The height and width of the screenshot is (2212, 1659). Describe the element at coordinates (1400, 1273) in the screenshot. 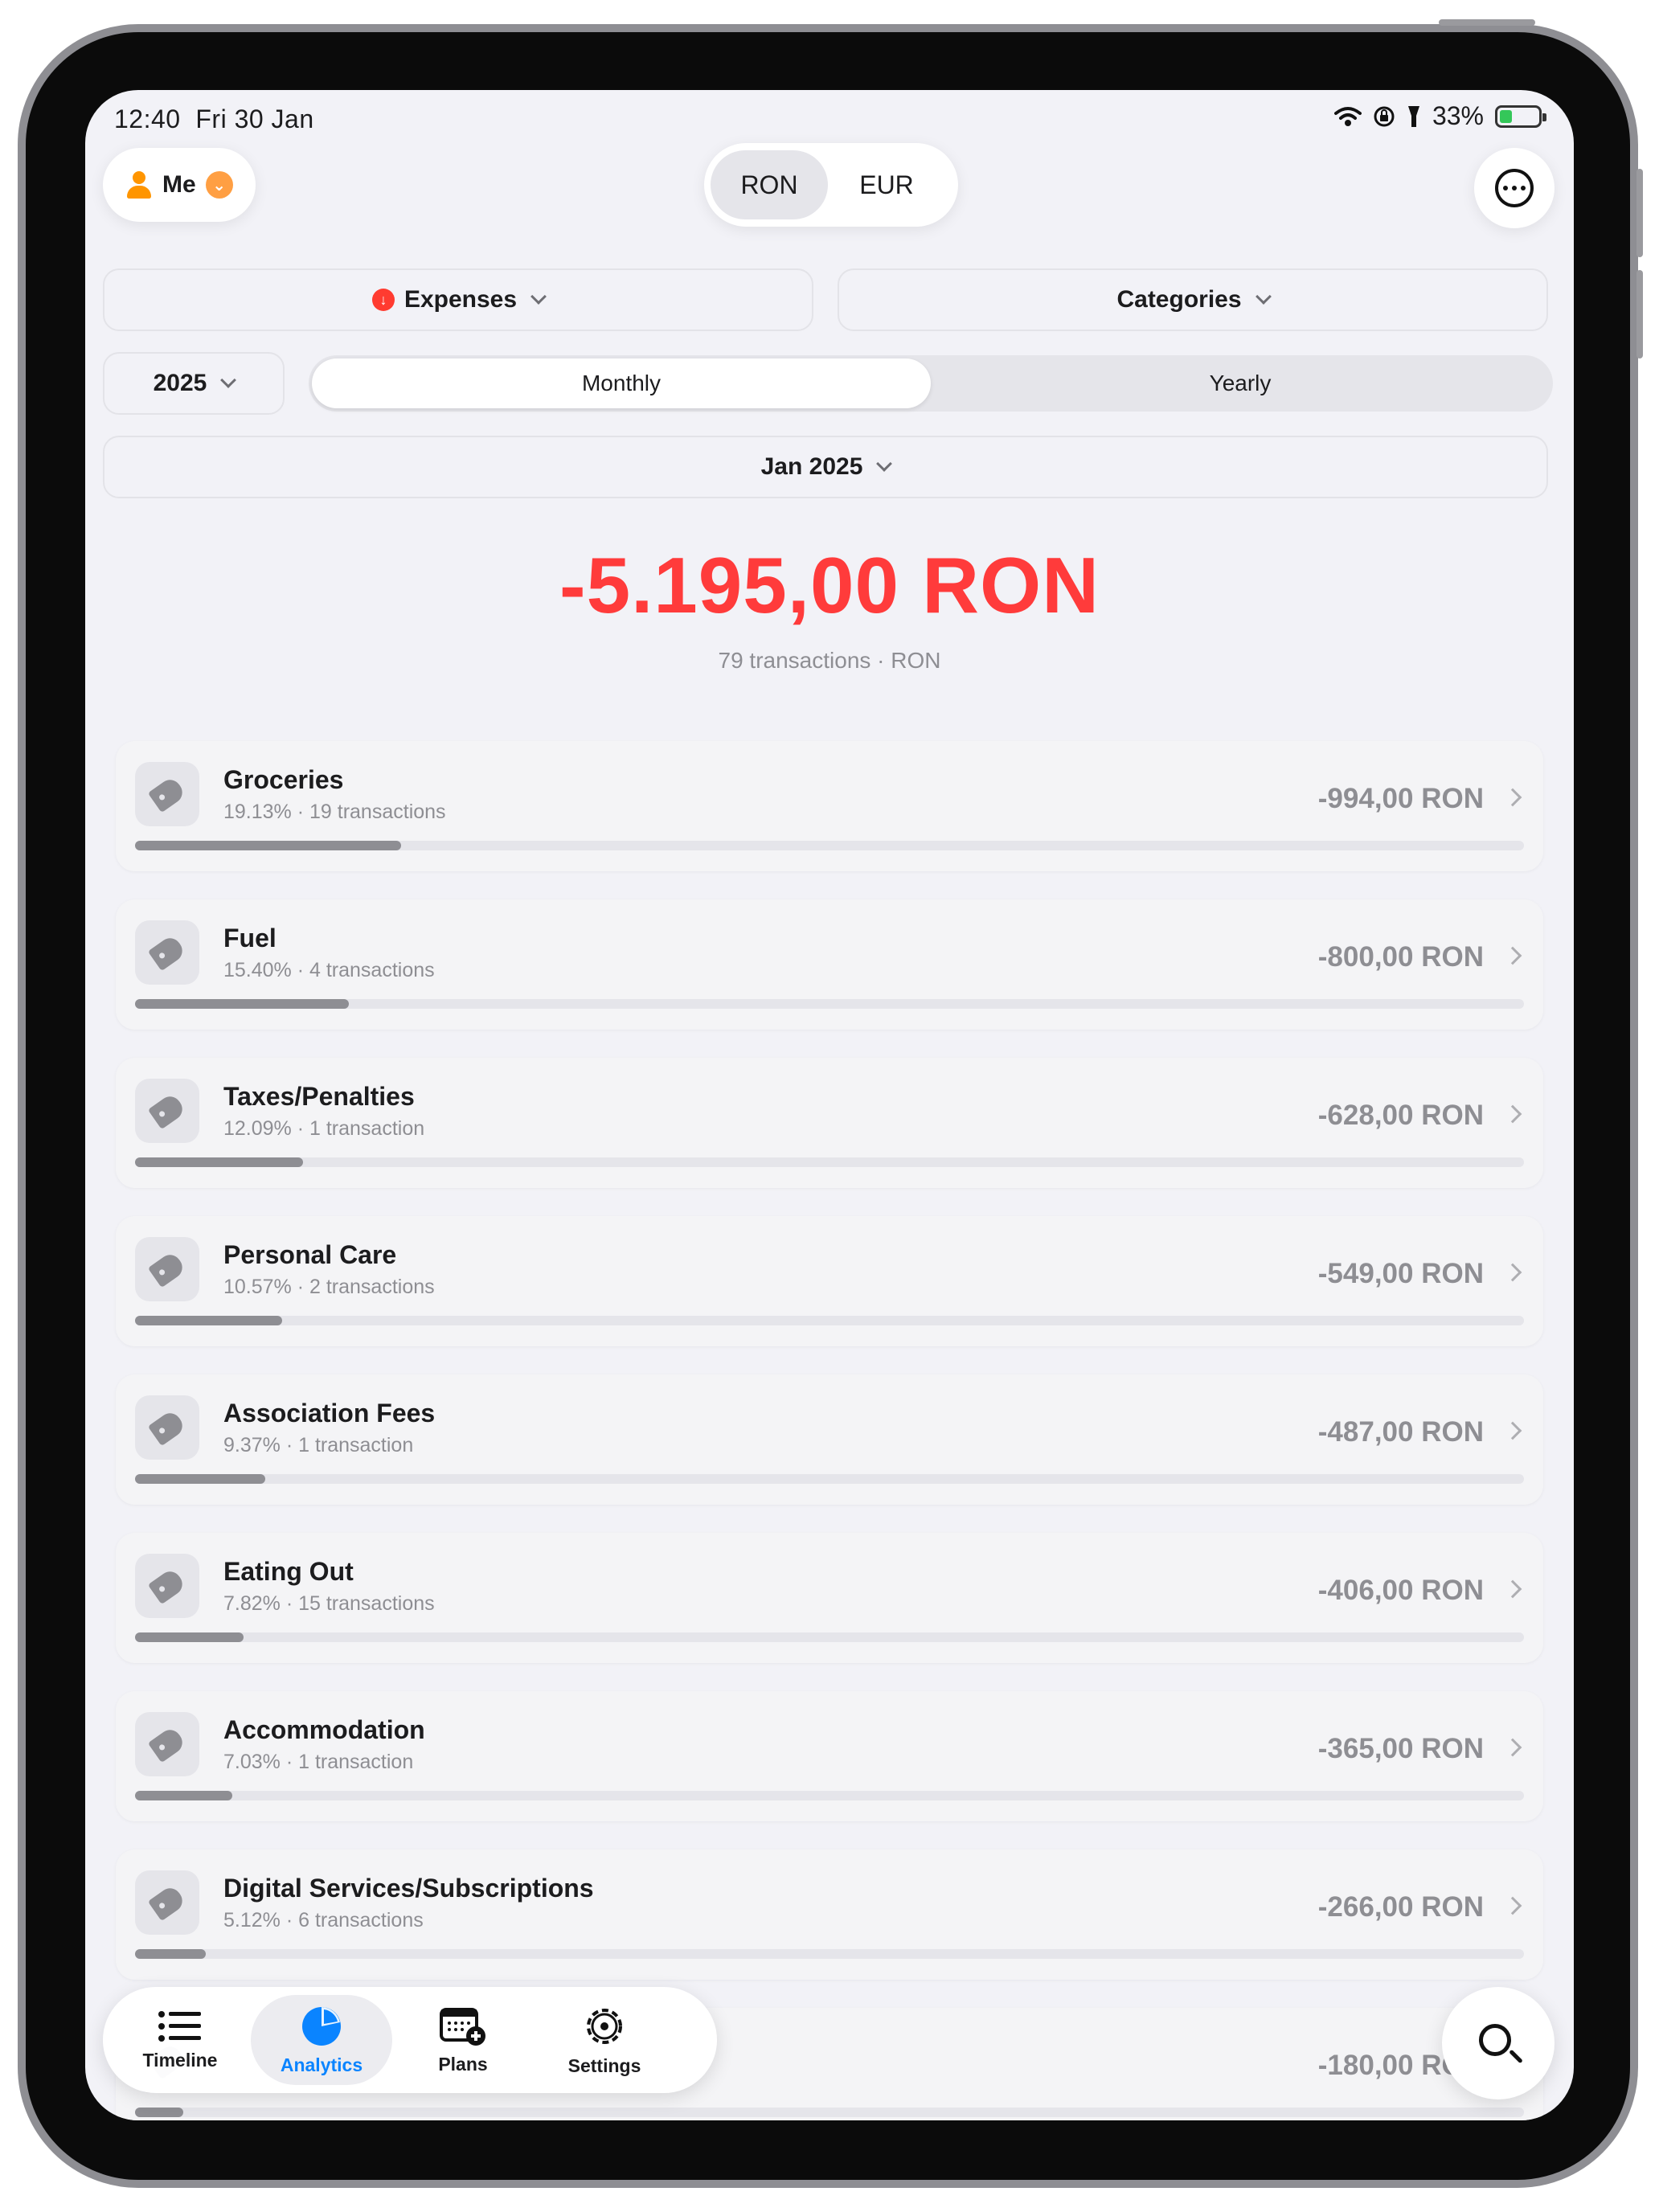

I see `category-amount: -549,00 RON` at that location.